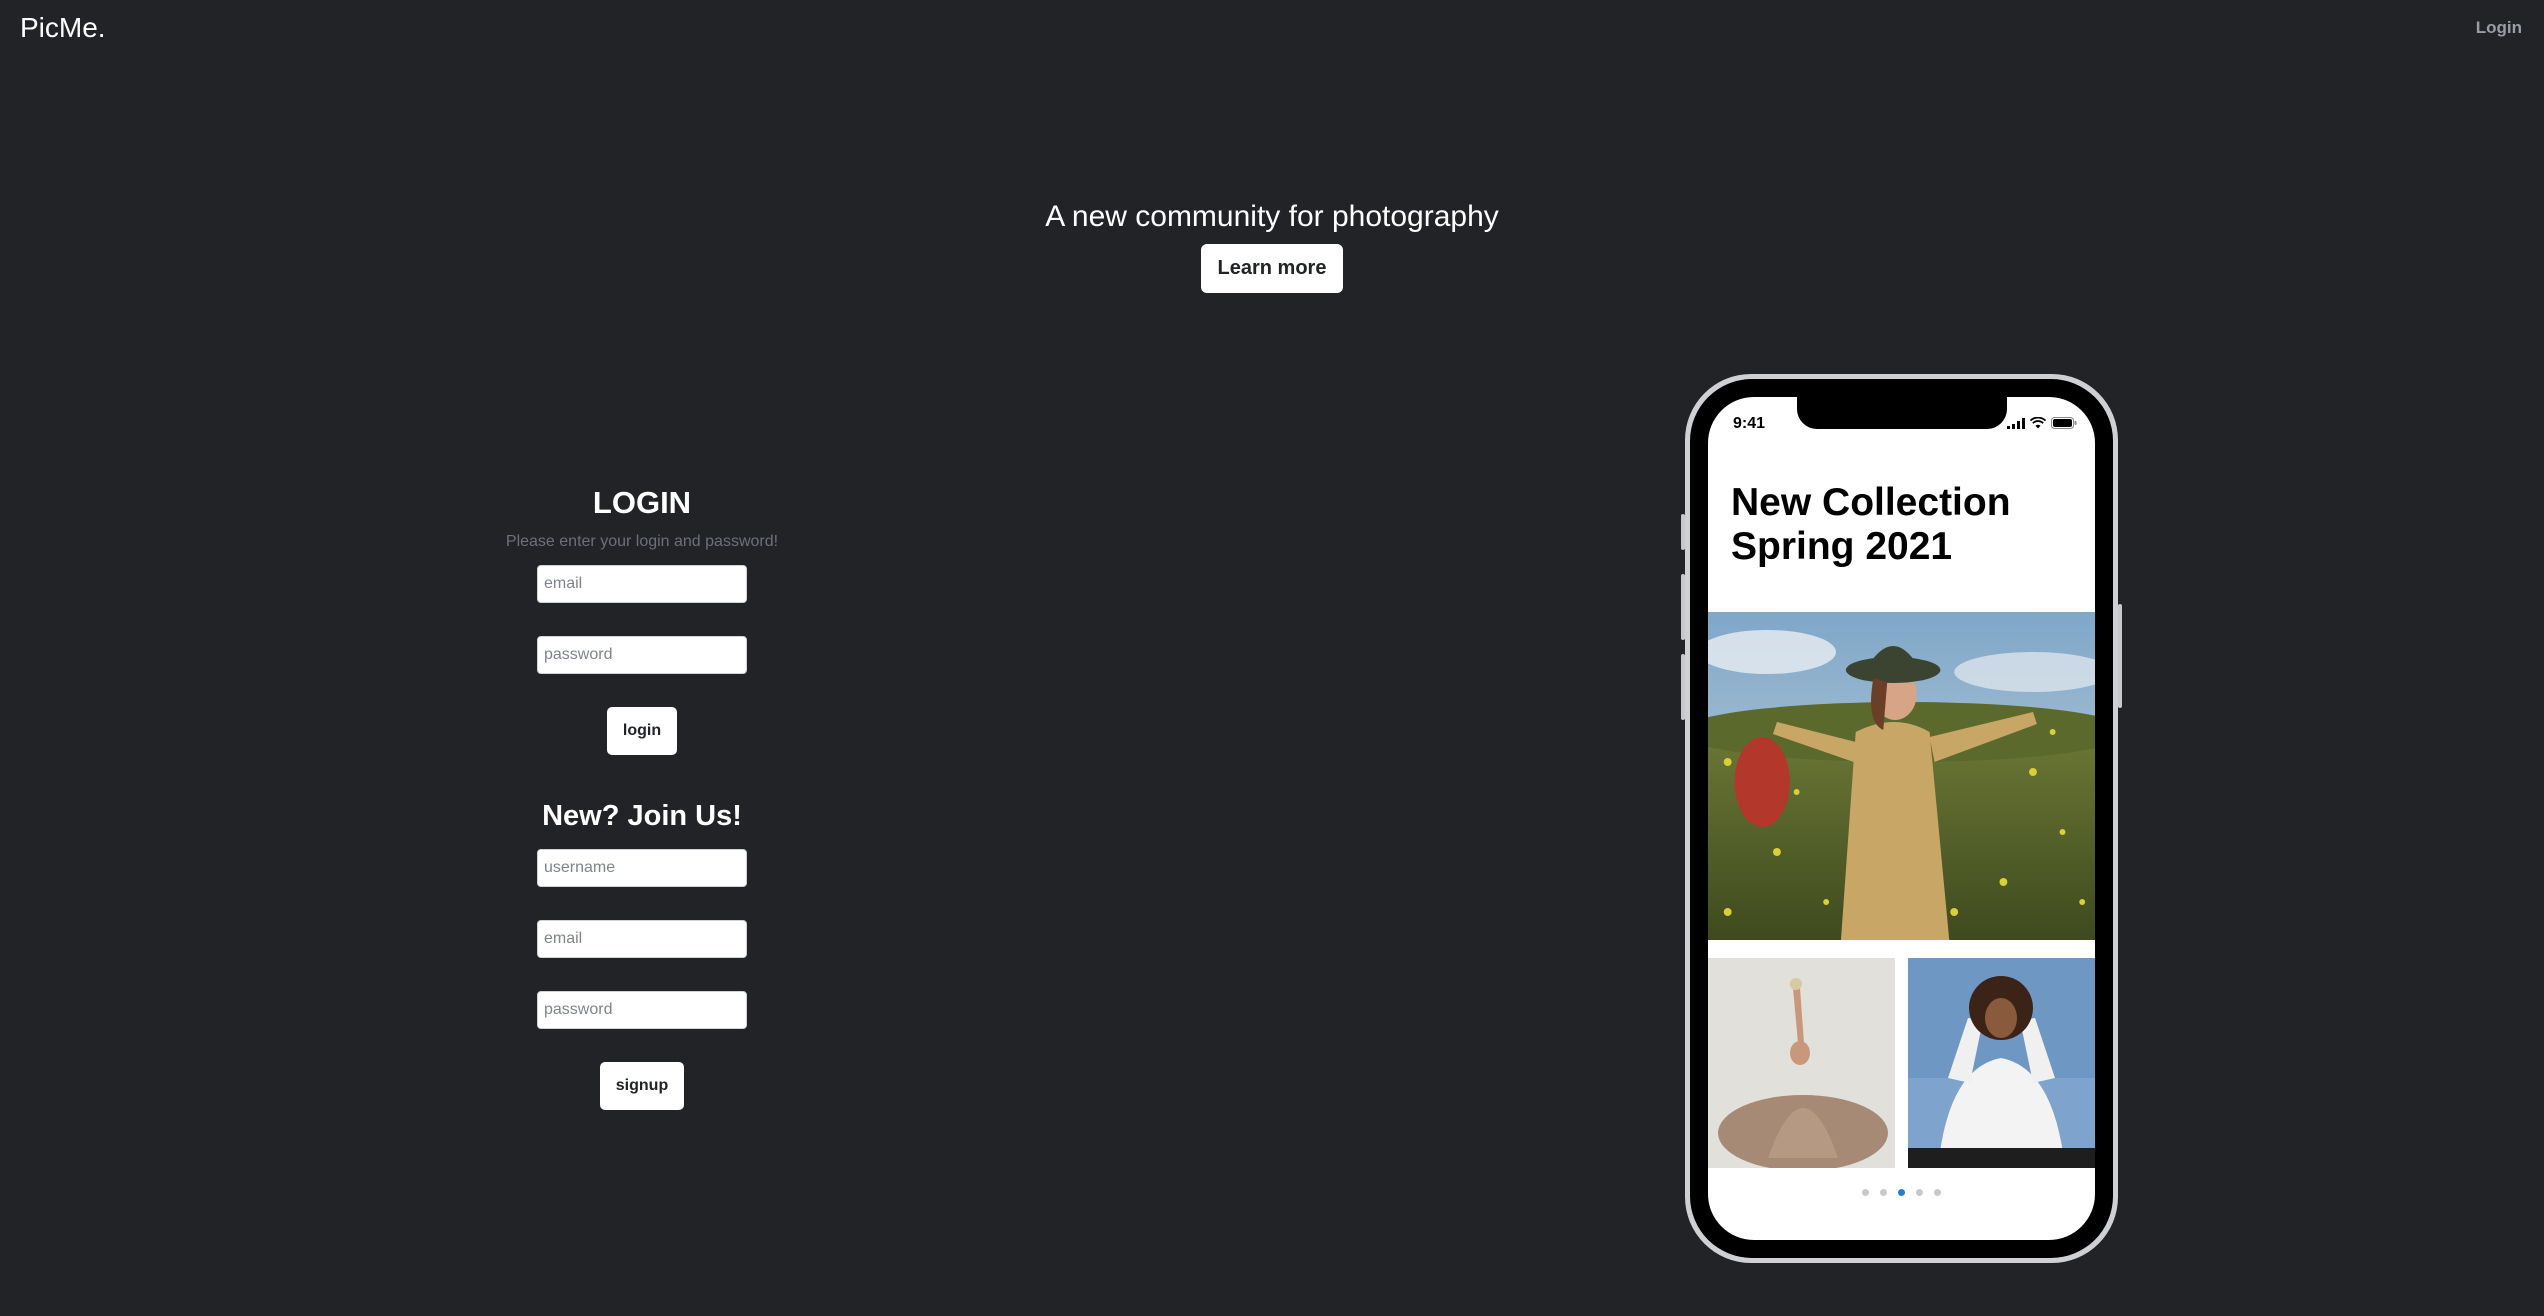 The height and width of the screenshot is (1316, 2544). I want to click on phone-notch, so click(1901, 413).